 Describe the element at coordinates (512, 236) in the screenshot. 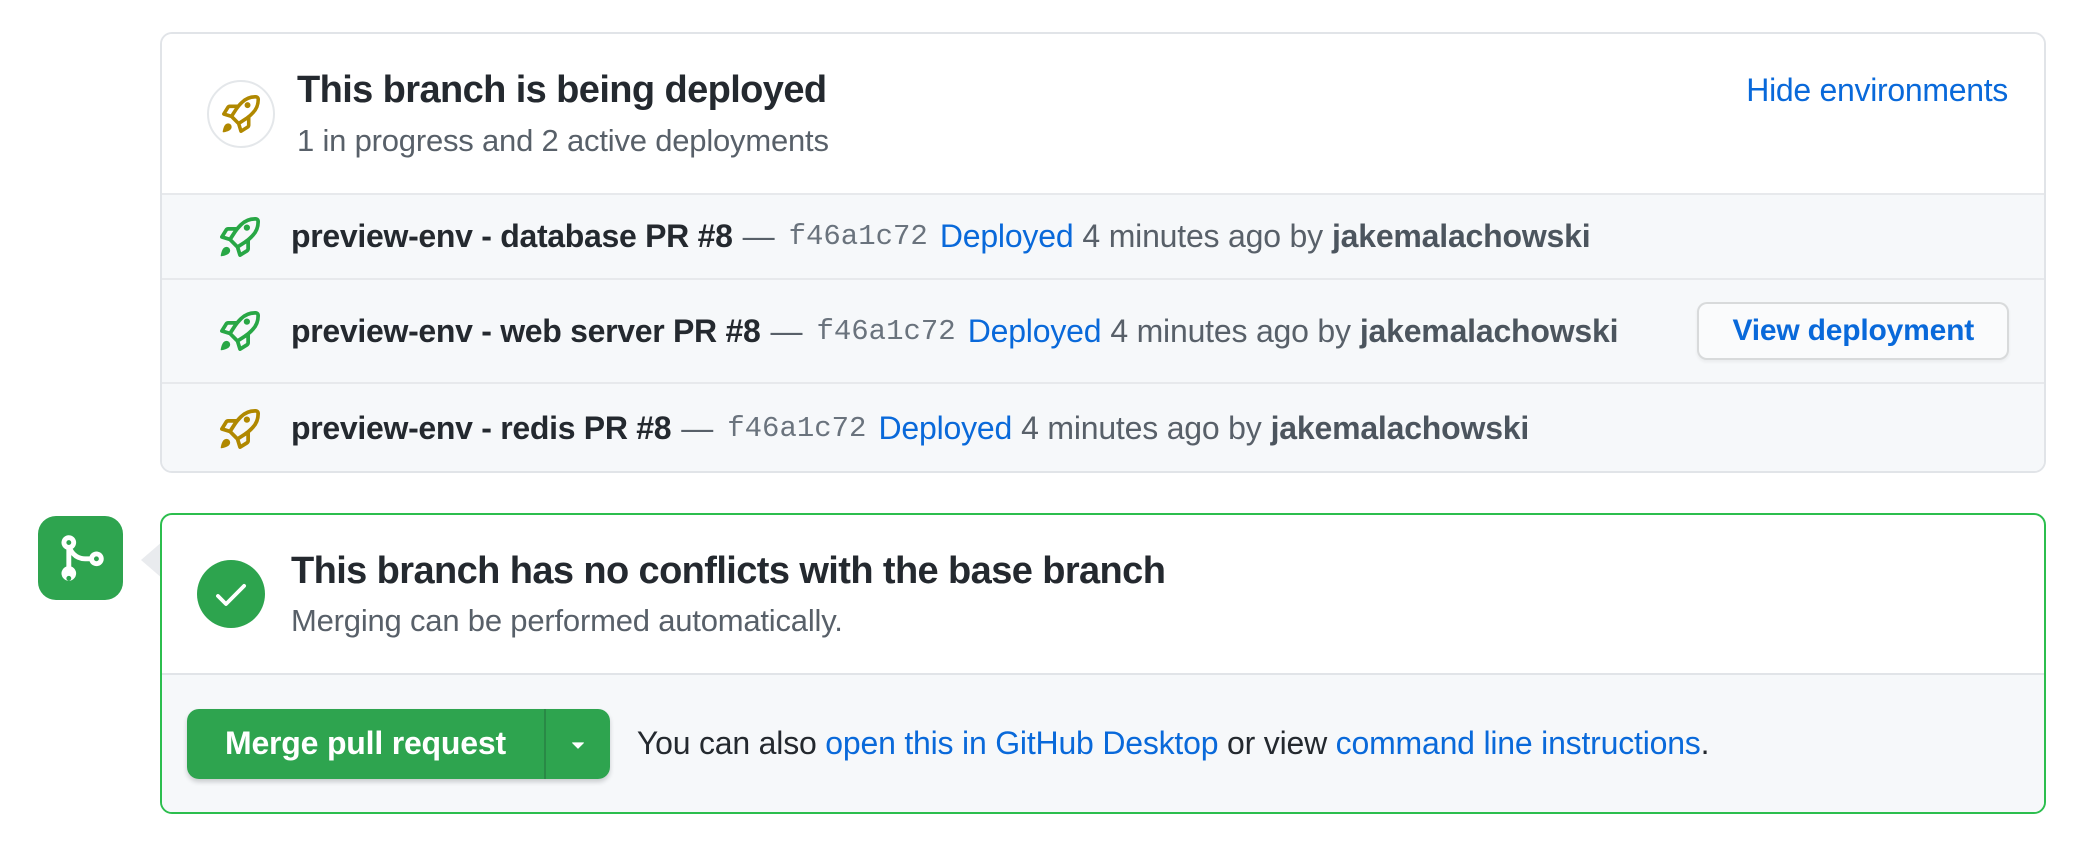

I see `deployment-name: preview-env - database PR #8` at that location.